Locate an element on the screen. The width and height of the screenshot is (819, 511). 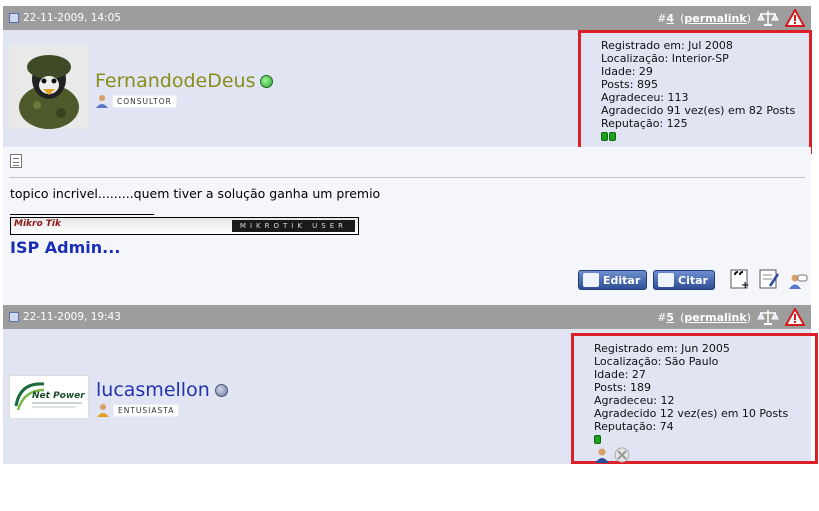
block-icon is located at coordinates (622, 455).